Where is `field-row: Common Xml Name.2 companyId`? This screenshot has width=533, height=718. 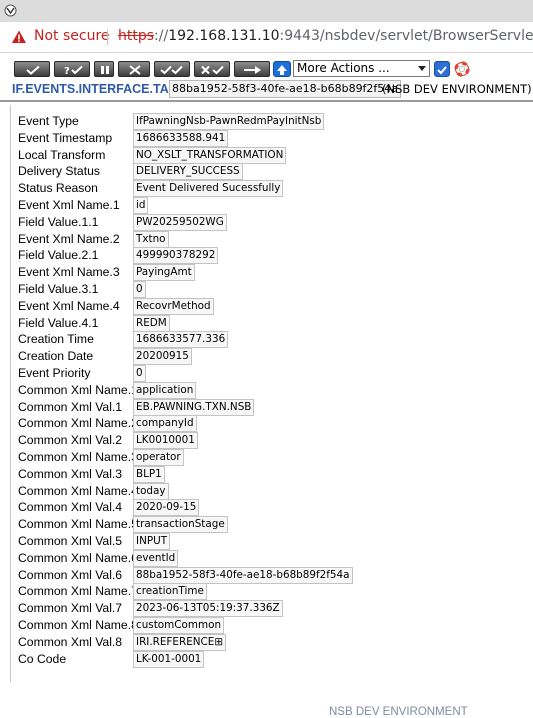 field-row: Common Xml Name.2 companyId is located at coordinates (273, 424).